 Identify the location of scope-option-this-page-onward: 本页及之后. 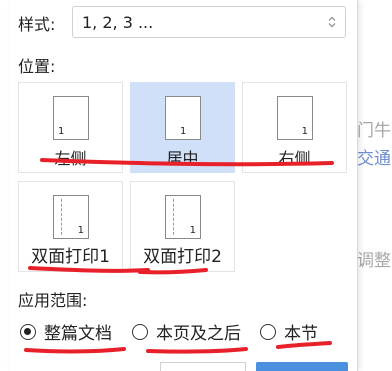
(186, 331).